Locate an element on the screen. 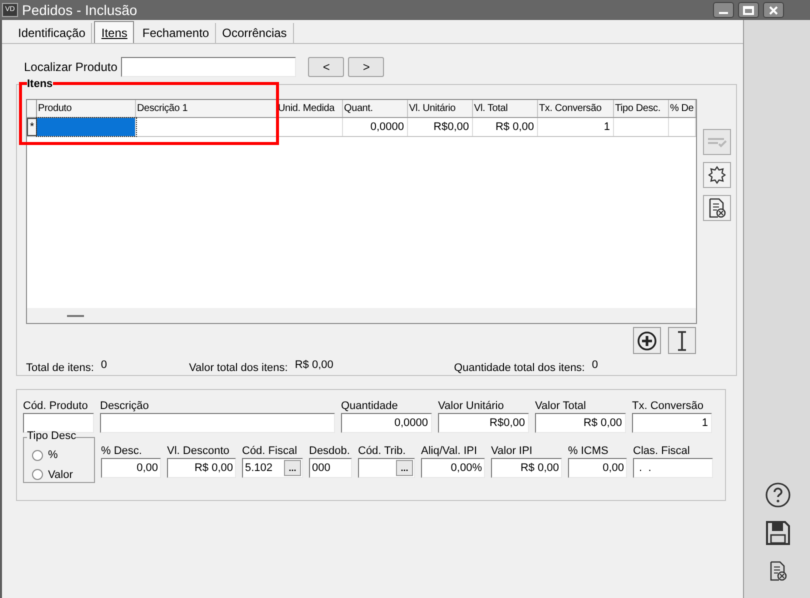 The image size is (810, 598). table-cell: R$0,00 is located at coordinates (440, 127).